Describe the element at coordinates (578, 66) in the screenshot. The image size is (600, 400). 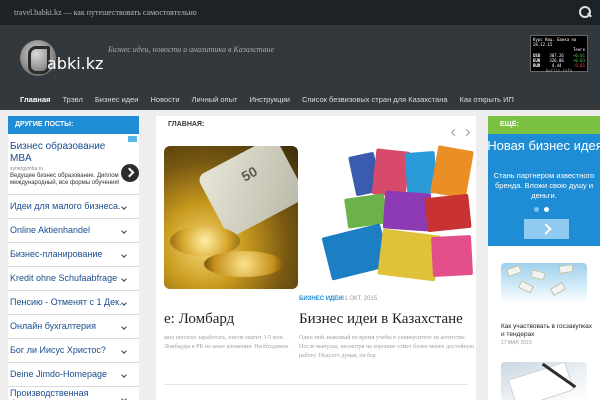
I see `ticker-change: -0.01` at that location.